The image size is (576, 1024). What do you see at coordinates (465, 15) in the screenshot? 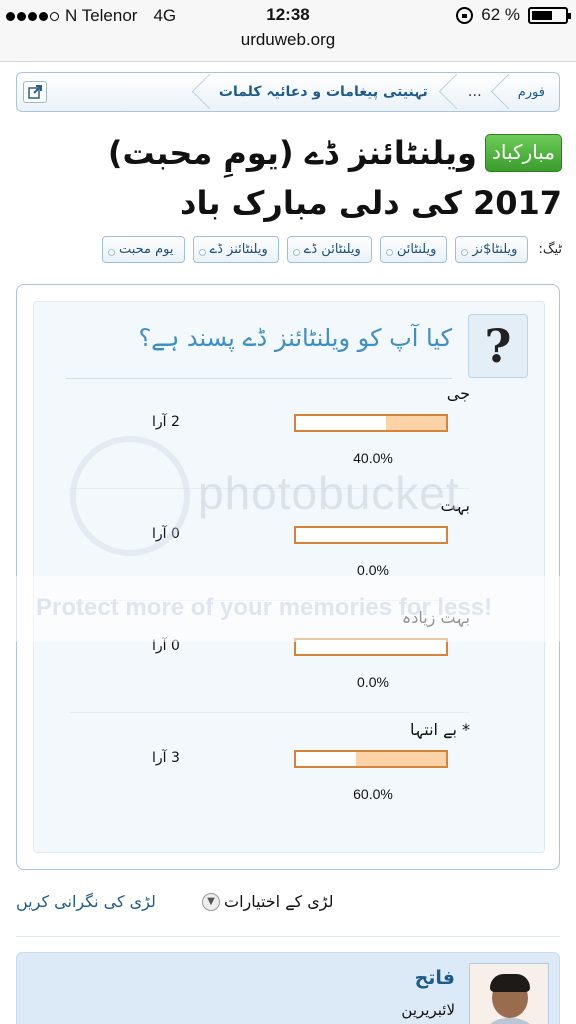
I see `rotation-lock-icon` at bounding box center [465, 15].